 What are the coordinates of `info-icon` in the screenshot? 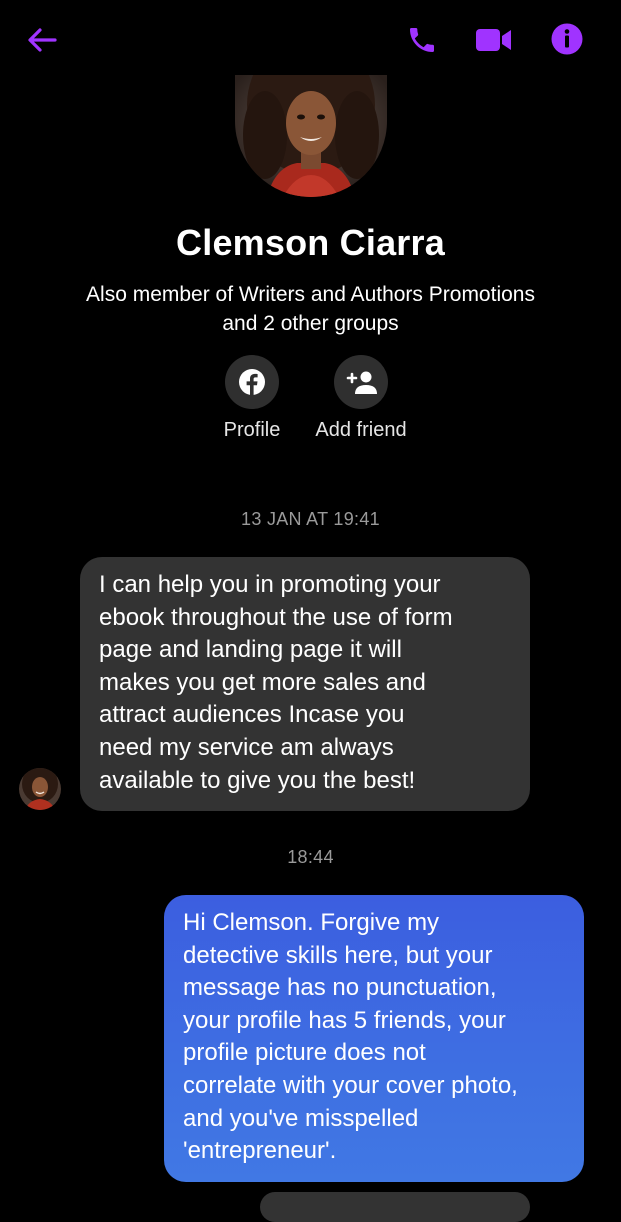 It's located at (567, 39).